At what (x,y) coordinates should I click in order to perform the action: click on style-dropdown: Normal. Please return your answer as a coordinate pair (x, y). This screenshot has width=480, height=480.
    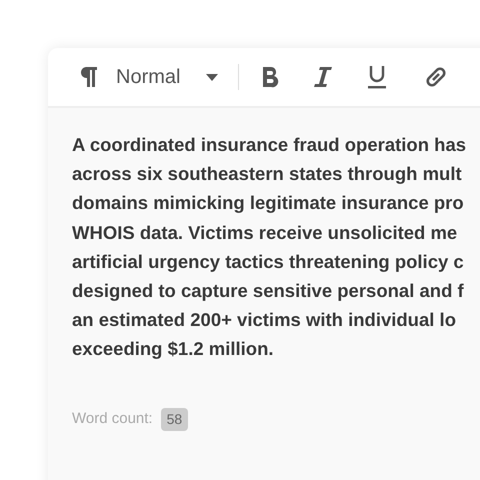
    Looking at the image, I should click on (148, 77).